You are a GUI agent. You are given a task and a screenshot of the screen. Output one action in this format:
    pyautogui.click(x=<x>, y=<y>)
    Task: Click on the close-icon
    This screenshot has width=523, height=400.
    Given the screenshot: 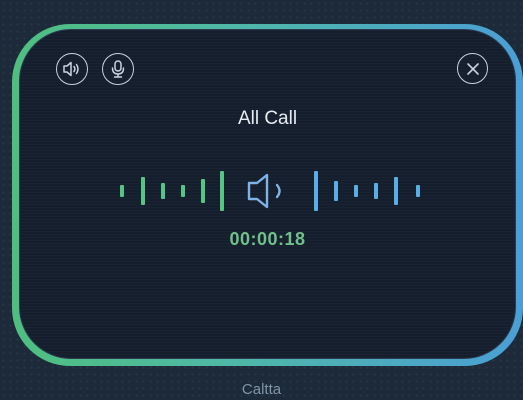 What is the action you would take?
    pyautogui.click(x=472, y=68)
    